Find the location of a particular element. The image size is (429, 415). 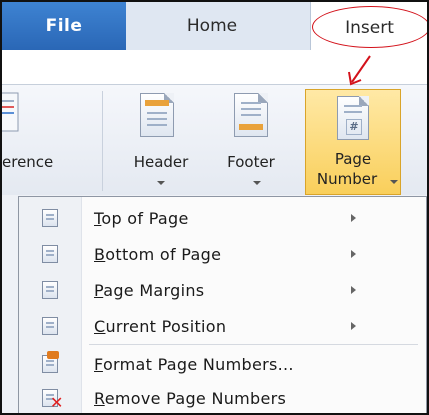

annotation-arrow-icon is located at coordinates (359, 70).